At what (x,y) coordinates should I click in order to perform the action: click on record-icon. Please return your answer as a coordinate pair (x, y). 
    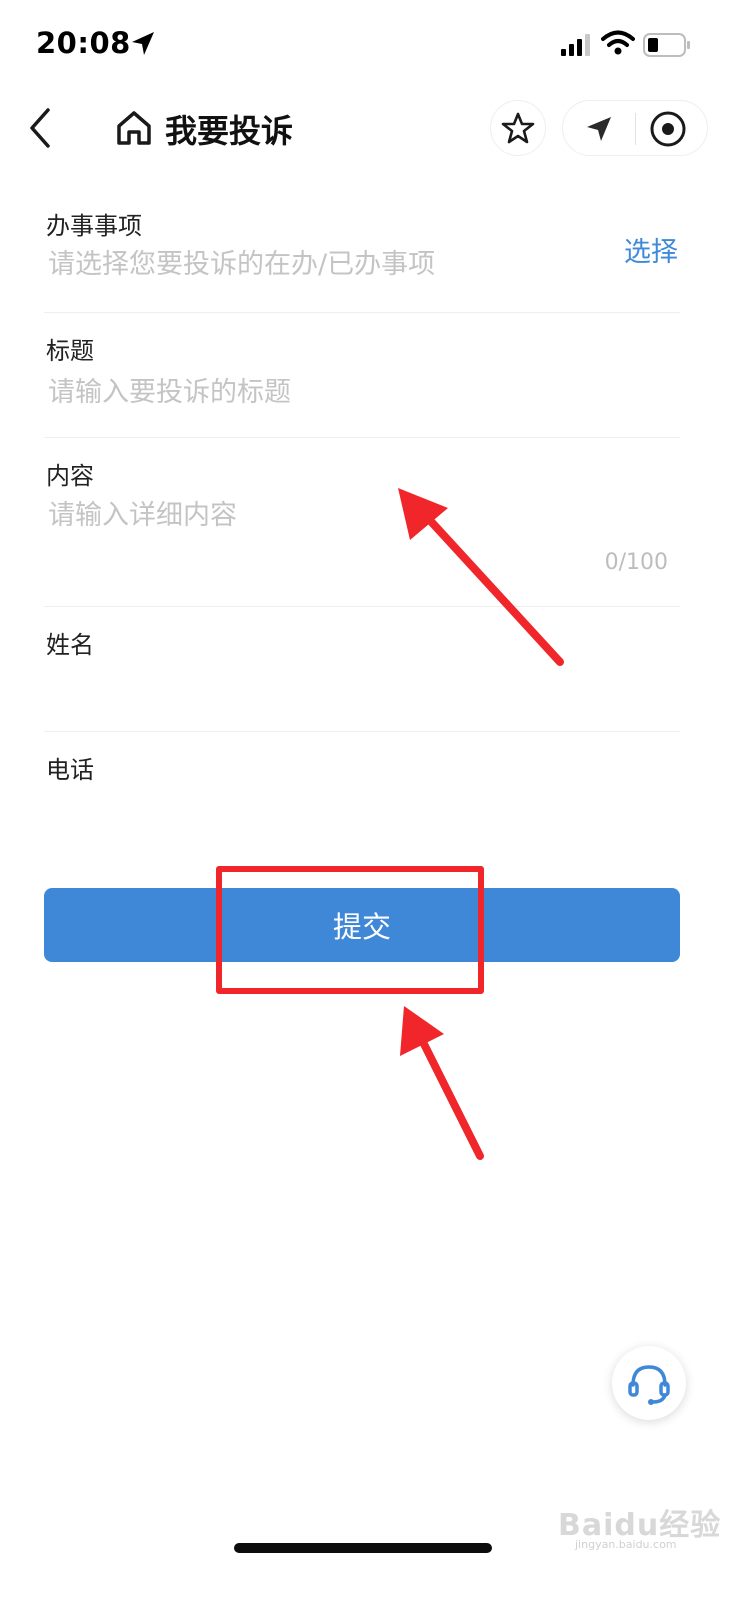
    Looking at the image, I should click on (668, 129).